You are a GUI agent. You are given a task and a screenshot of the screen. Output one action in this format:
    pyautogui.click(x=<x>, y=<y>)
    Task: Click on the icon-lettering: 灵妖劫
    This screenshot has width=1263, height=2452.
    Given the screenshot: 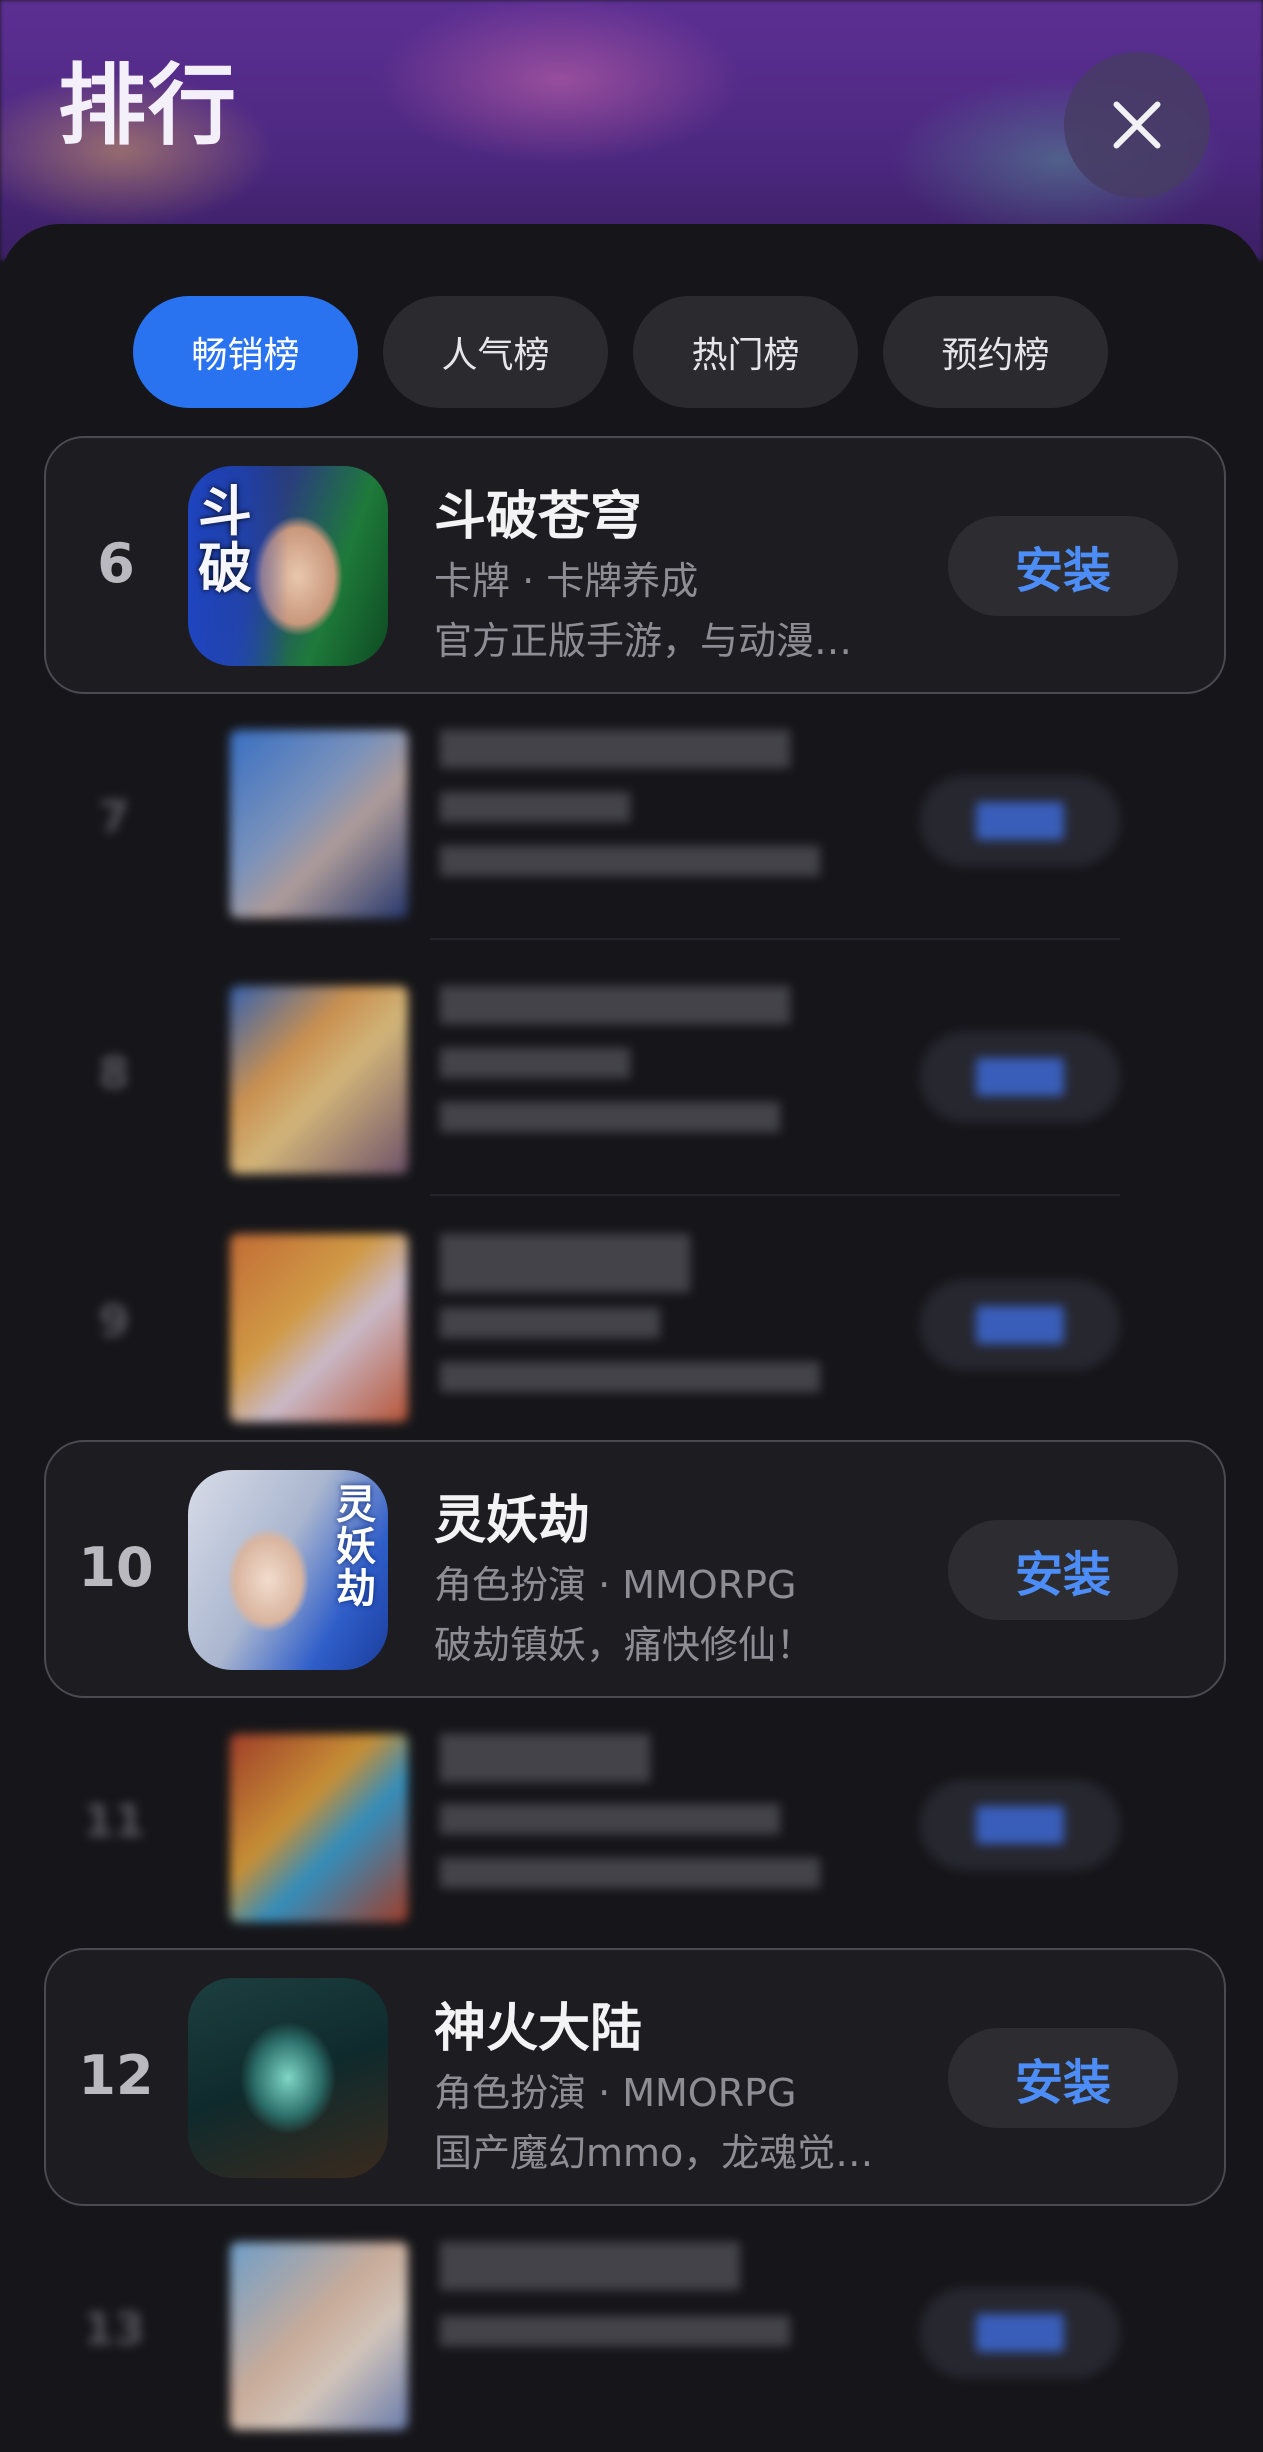 What is the action you would take?
    pyautogui.click(x=356, y=1547)
    